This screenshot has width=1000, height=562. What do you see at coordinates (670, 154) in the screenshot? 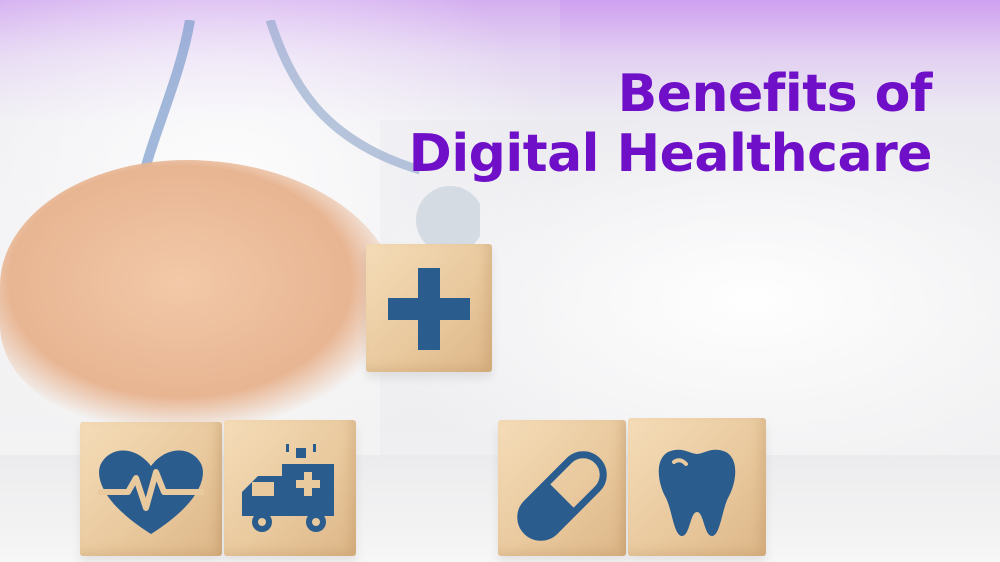
I see `headline-line-2: Digital Healthcare` at bounding box center [670, 154].